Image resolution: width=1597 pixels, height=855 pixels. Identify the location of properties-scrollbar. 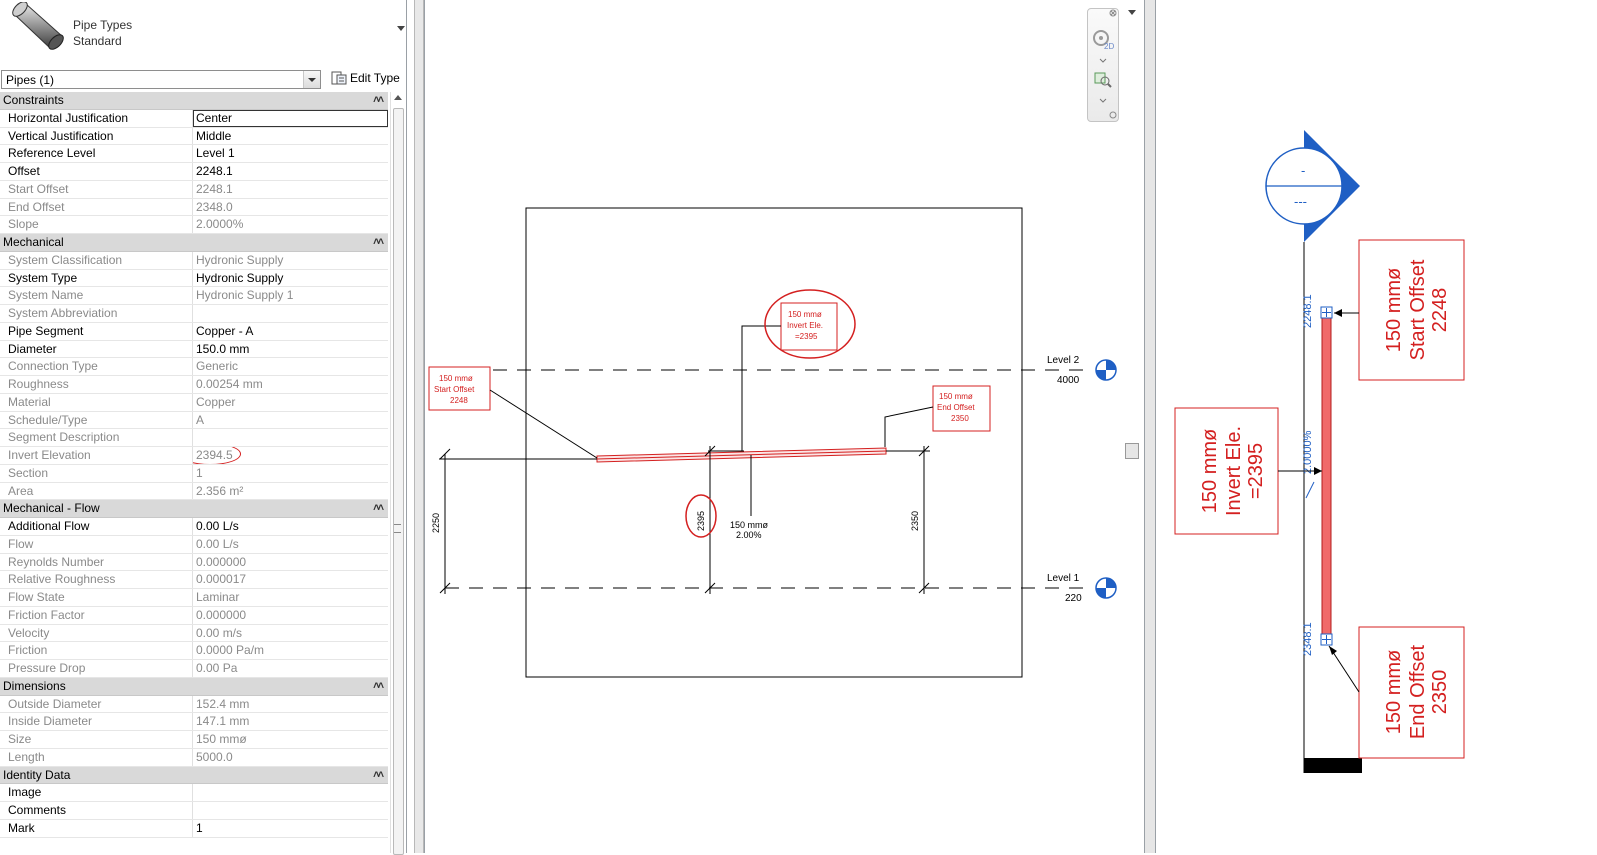
(397, 473).